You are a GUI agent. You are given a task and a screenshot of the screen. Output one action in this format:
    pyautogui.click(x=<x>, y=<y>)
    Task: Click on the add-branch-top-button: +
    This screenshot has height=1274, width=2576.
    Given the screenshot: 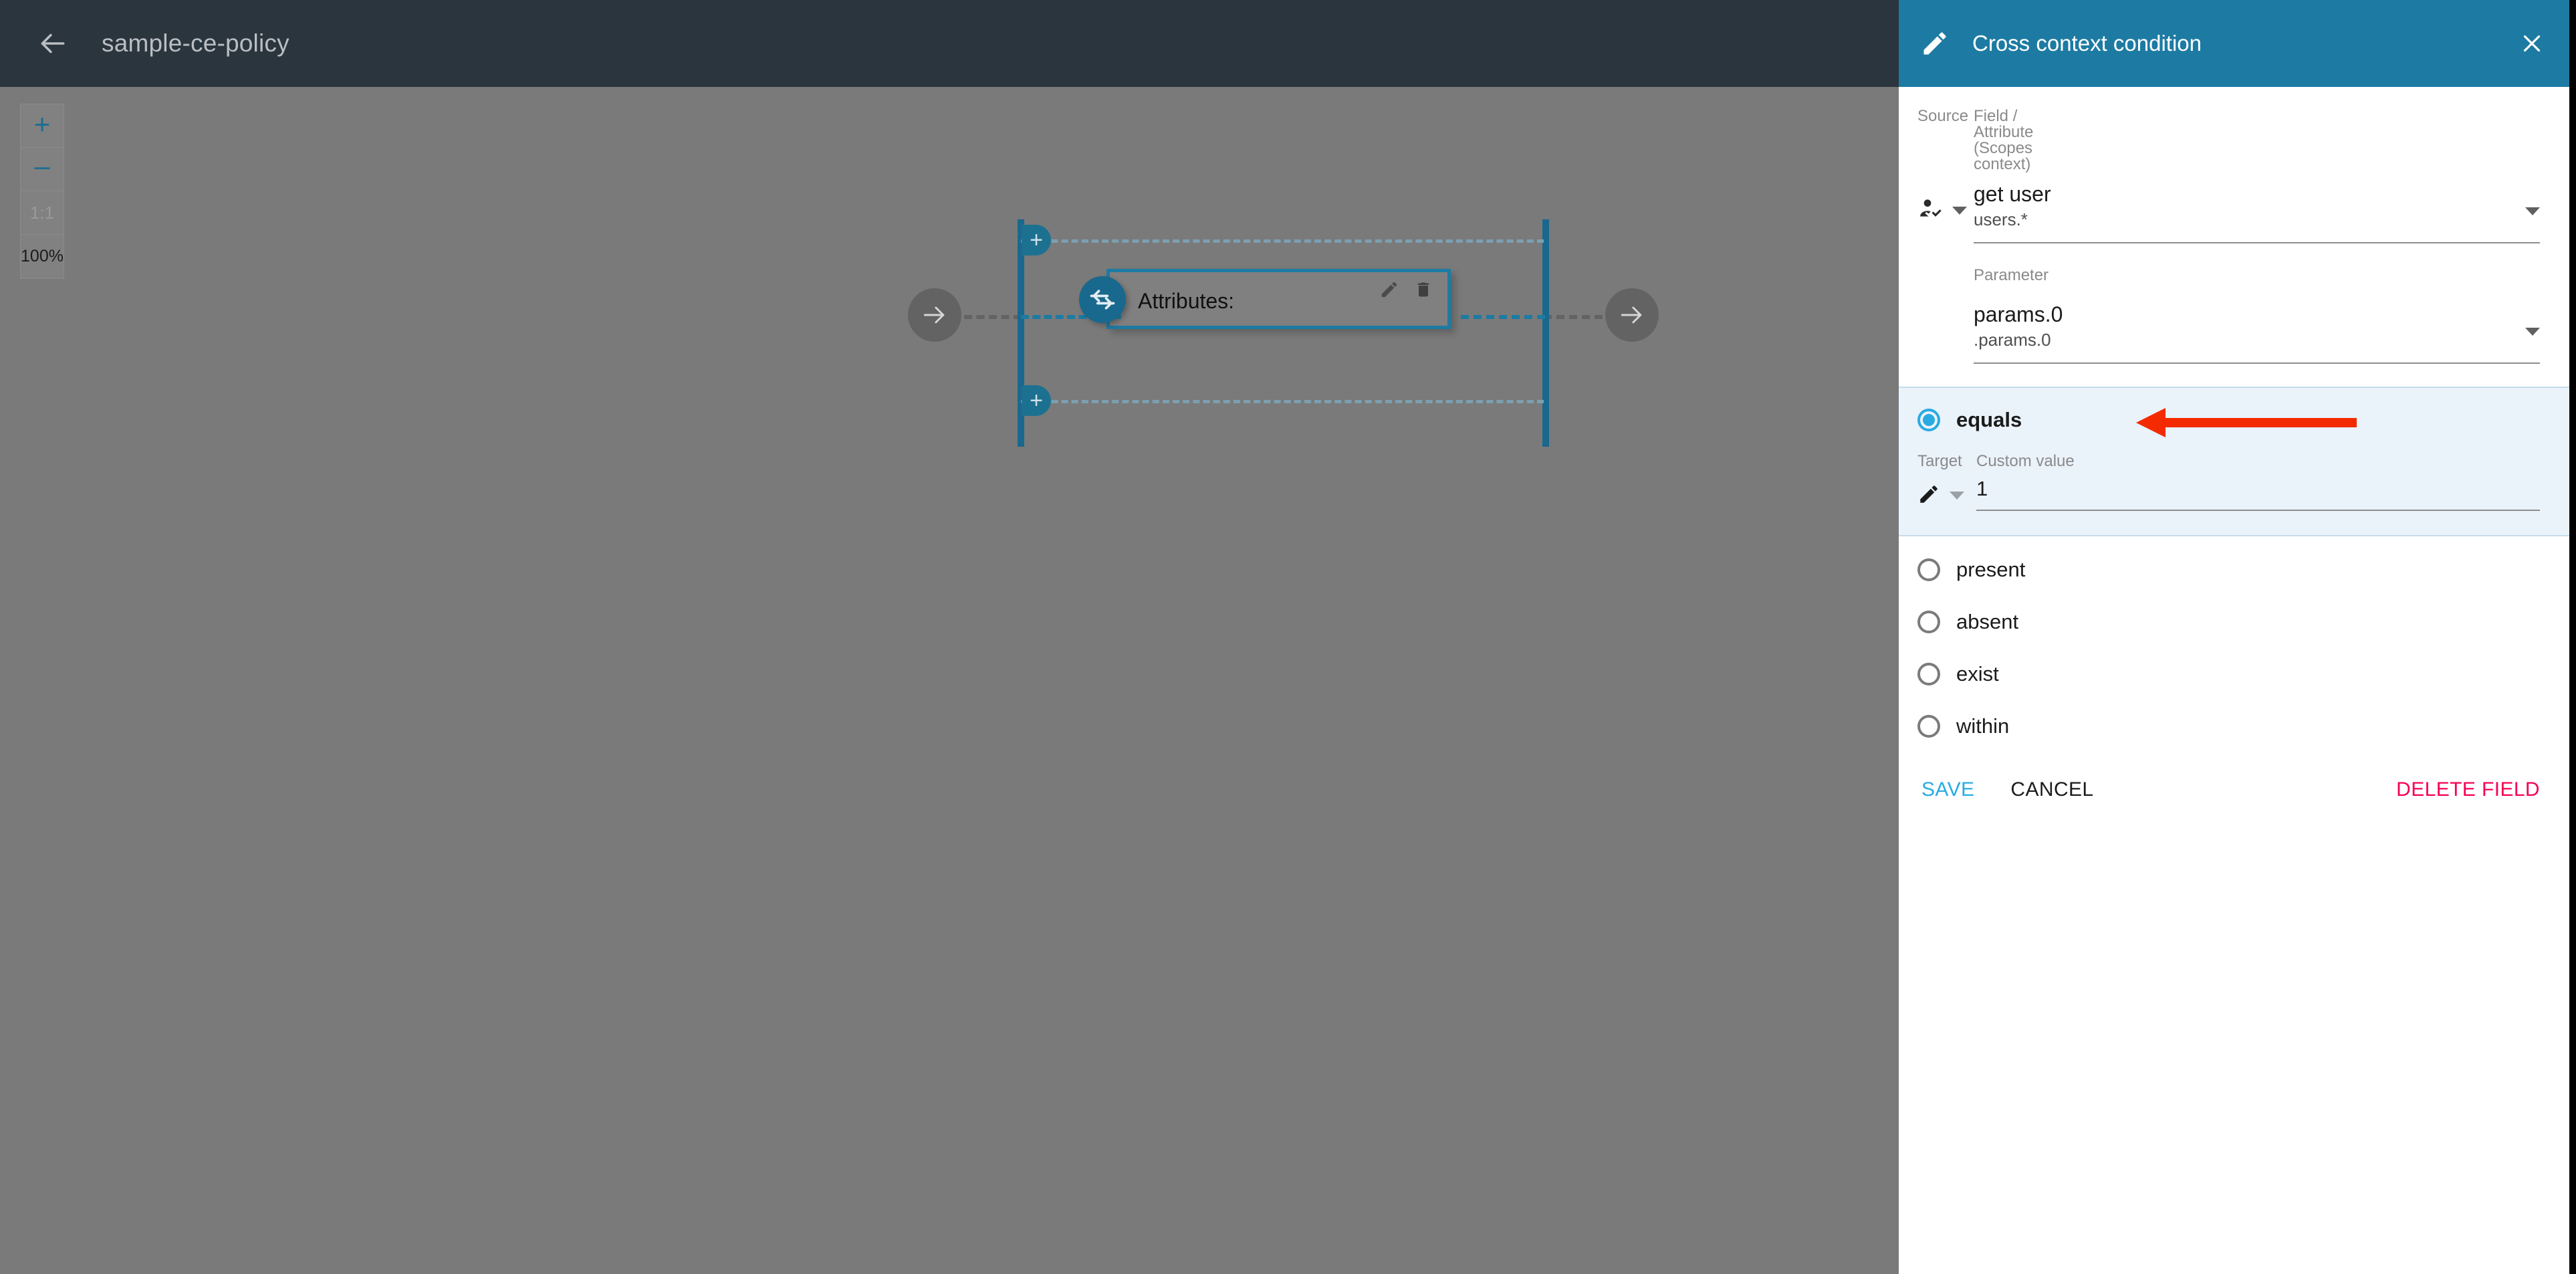 What is the action you would take?
    pyautogui.click(x=1036, y=240)
    